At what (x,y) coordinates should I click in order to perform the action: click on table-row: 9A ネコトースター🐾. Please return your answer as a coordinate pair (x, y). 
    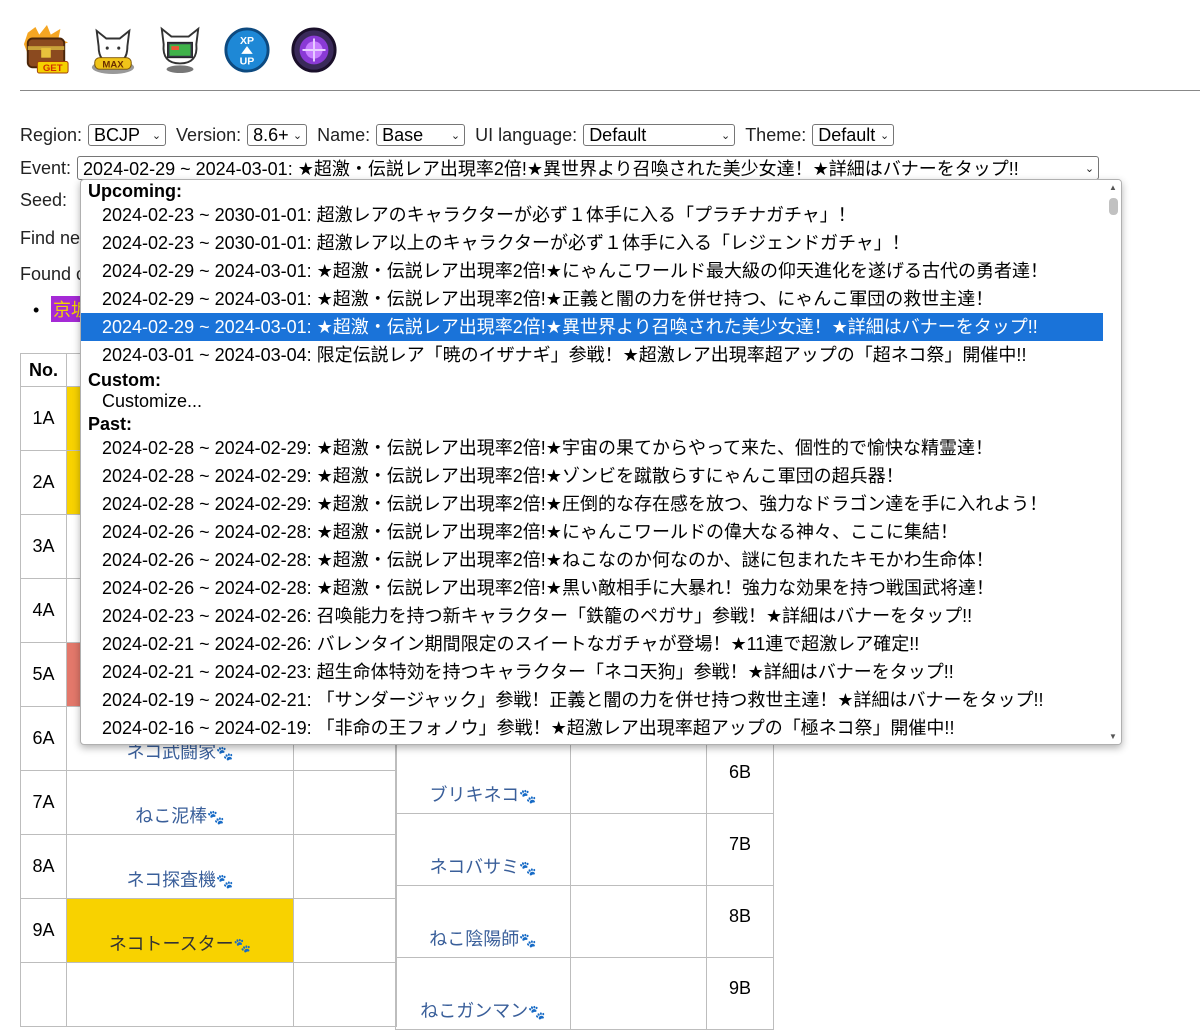
    Looking at the image, I should click on (208, 930).